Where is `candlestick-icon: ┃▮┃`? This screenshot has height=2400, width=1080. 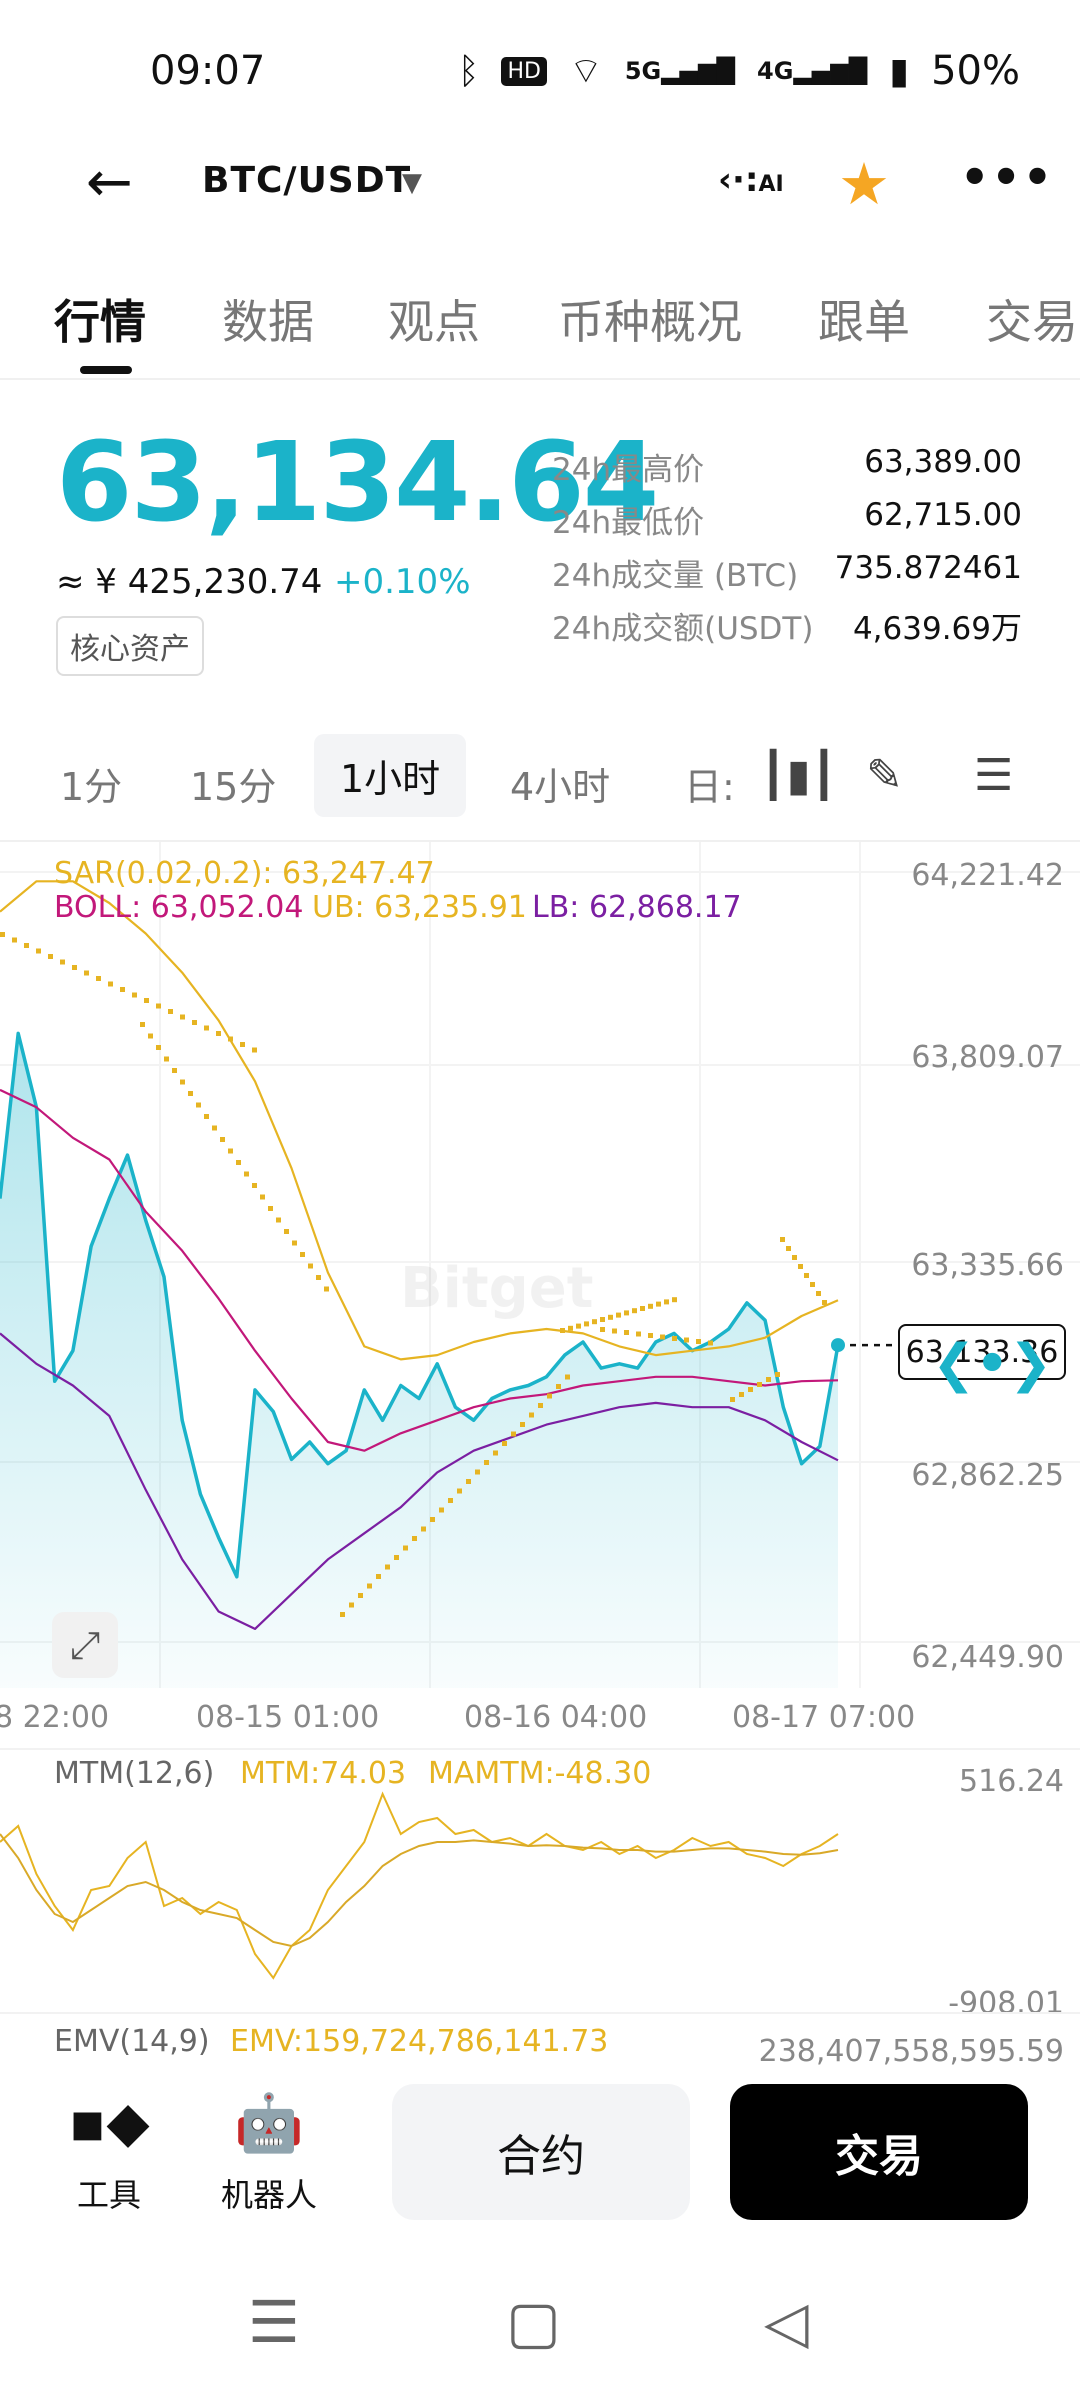 candlestick-icon: ┃▮┃ is located at coordinates (798, 775).